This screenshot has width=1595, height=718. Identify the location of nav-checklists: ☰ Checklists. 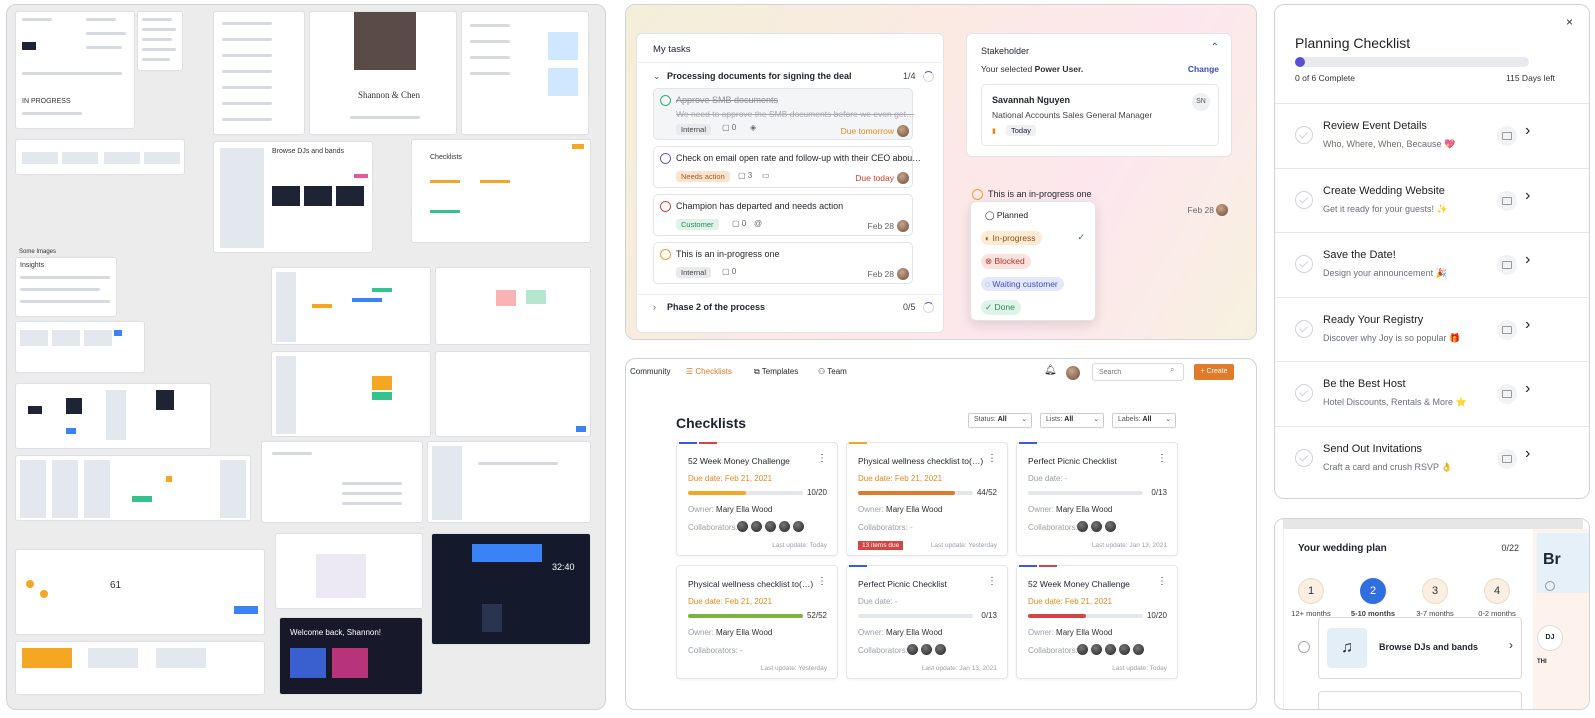
(709, 371).